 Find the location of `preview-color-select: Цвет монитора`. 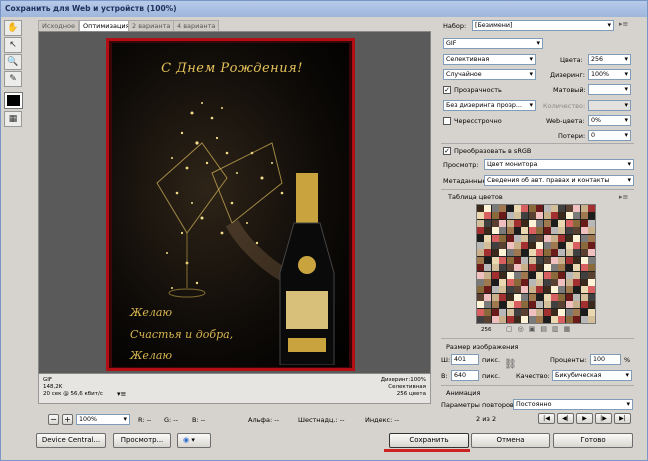

preview-color-select: Цвет монитора is located at coordinates (559, 164).